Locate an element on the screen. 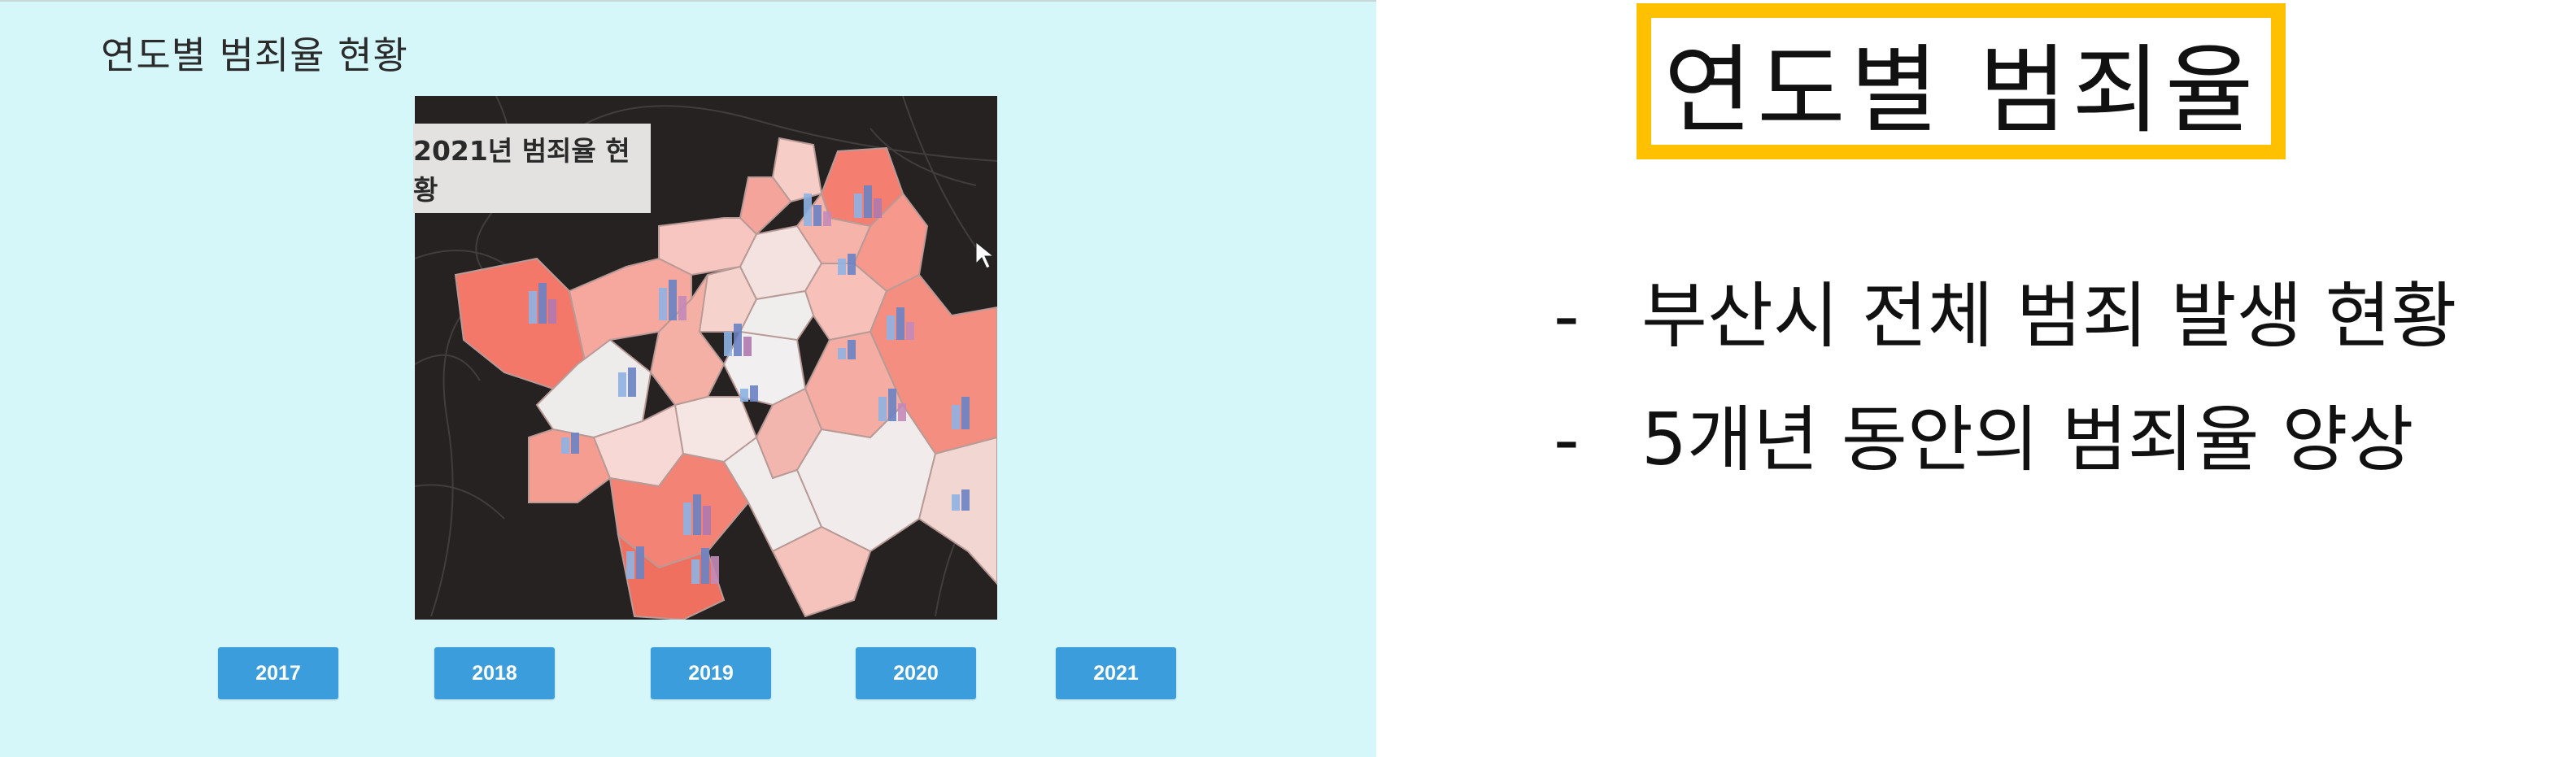 The height and width of the screenshot is (757, 2576). slide-title: 연도별 범죄율 is located at coordinates (1961, 89).